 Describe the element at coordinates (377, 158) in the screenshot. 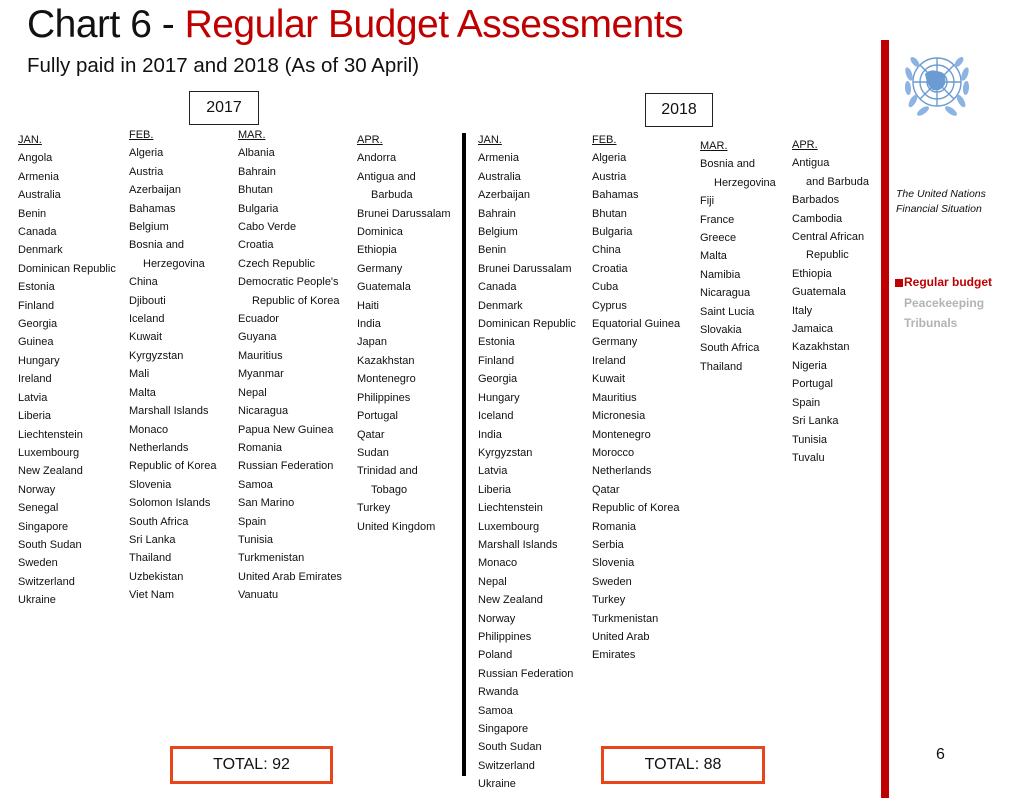

I see `country-list-item: Andorra` at that location.